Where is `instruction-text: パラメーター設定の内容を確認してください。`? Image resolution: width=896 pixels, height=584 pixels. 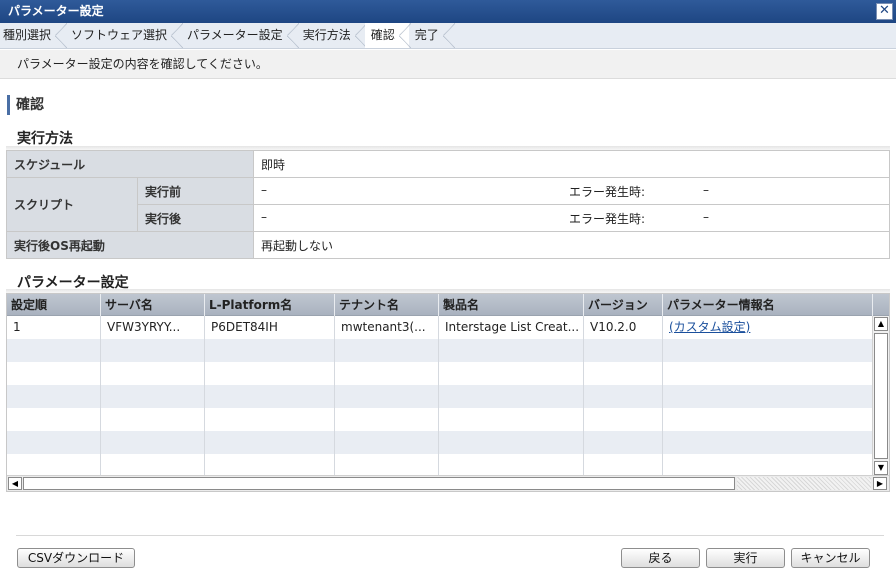
instruction-text: パラメーター設定の内容を確認してください。 is located at coordinates (448, 64).